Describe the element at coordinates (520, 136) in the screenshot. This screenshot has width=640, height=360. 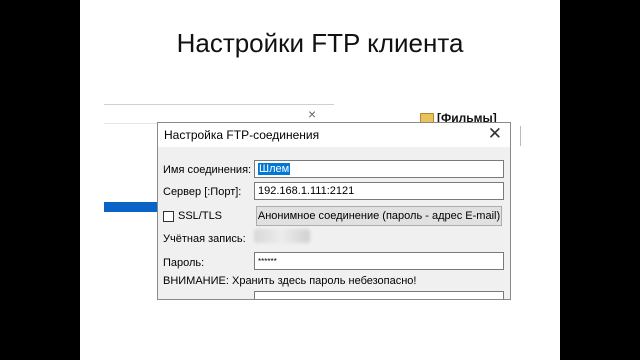
I see `panel-divider` at that location.